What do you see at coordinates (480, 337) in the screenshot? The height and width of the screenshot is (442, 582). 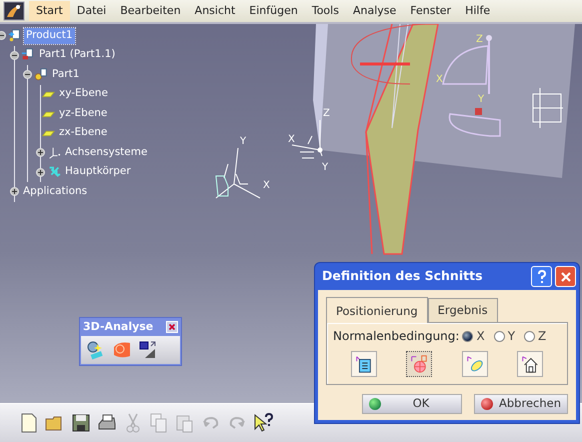 I see `radio-label: X` at bounding box center [480, 337].